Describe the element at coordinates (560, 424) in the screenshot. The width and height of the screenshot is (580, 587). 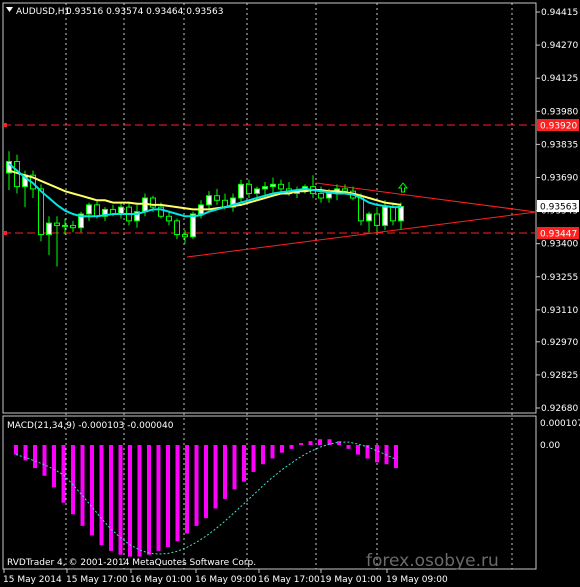
I see `macd-axis-top: 0.000107` at that location.